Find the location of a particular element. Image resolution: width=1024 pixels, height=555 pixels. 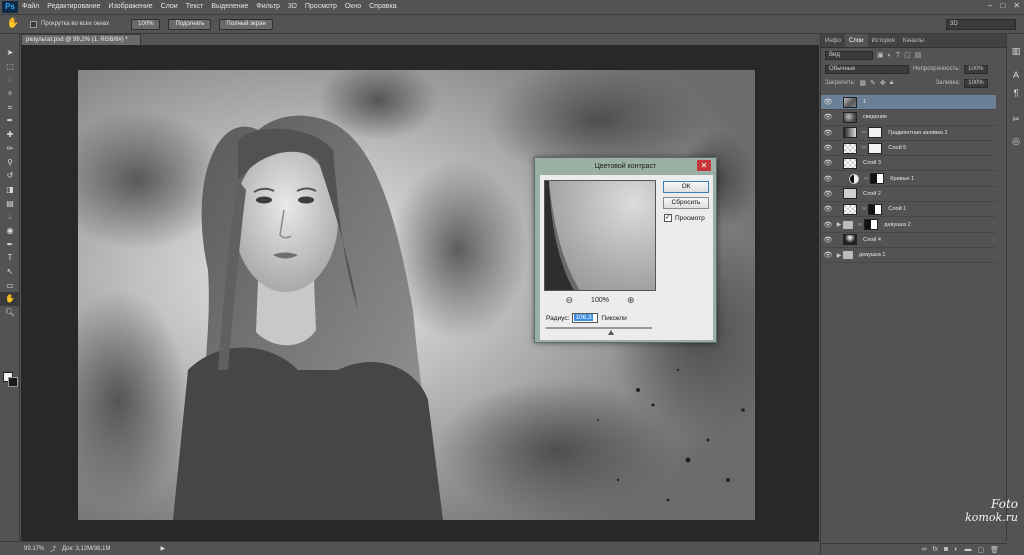

menu-item: Файл is located at coordinates (30, 7).